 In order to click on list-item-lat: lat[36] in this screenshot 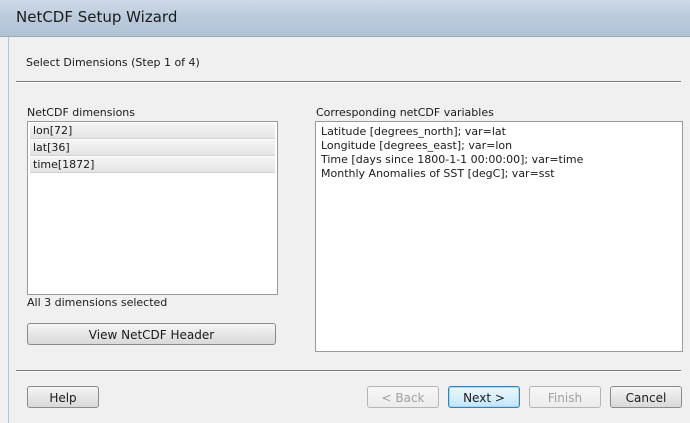, I will do `click(152, 148)`.